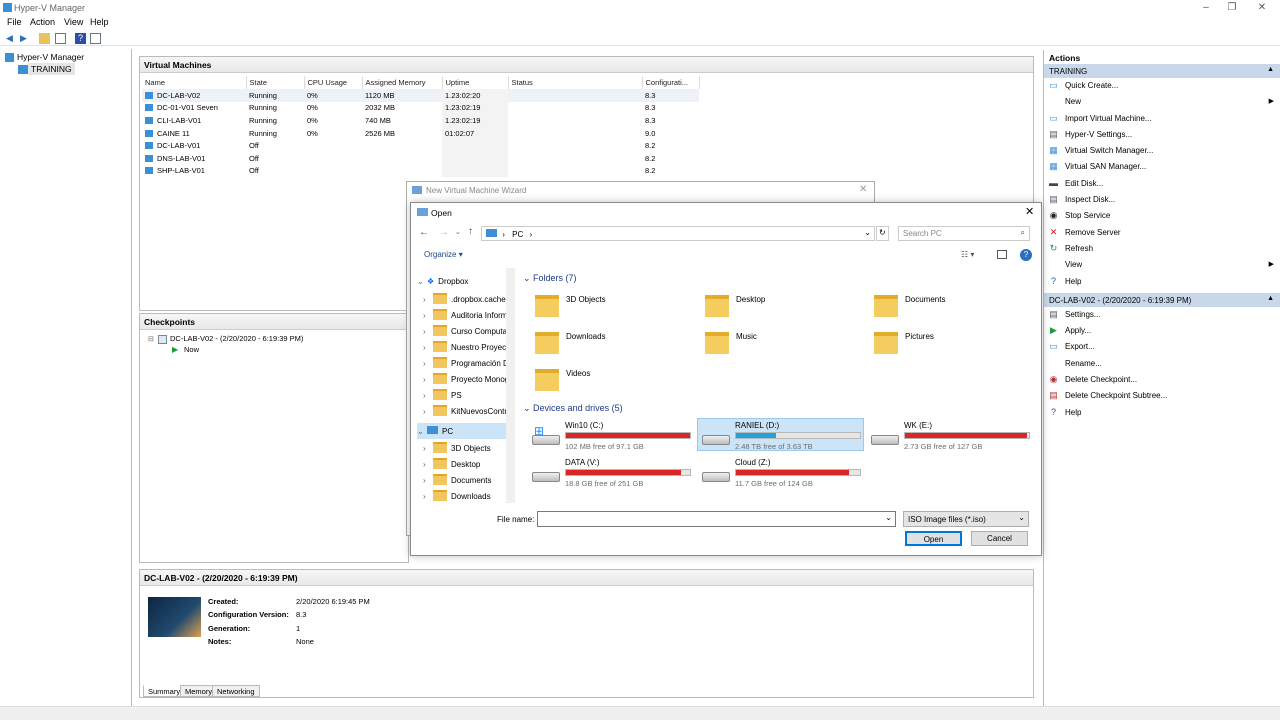 The width and height of the screenshot is (1280, 720). What do you see at coordinates (550, 278) in the screenshot?
I see `folders-header: ⌄ Folders (7)` at bounding box center [550, 278].